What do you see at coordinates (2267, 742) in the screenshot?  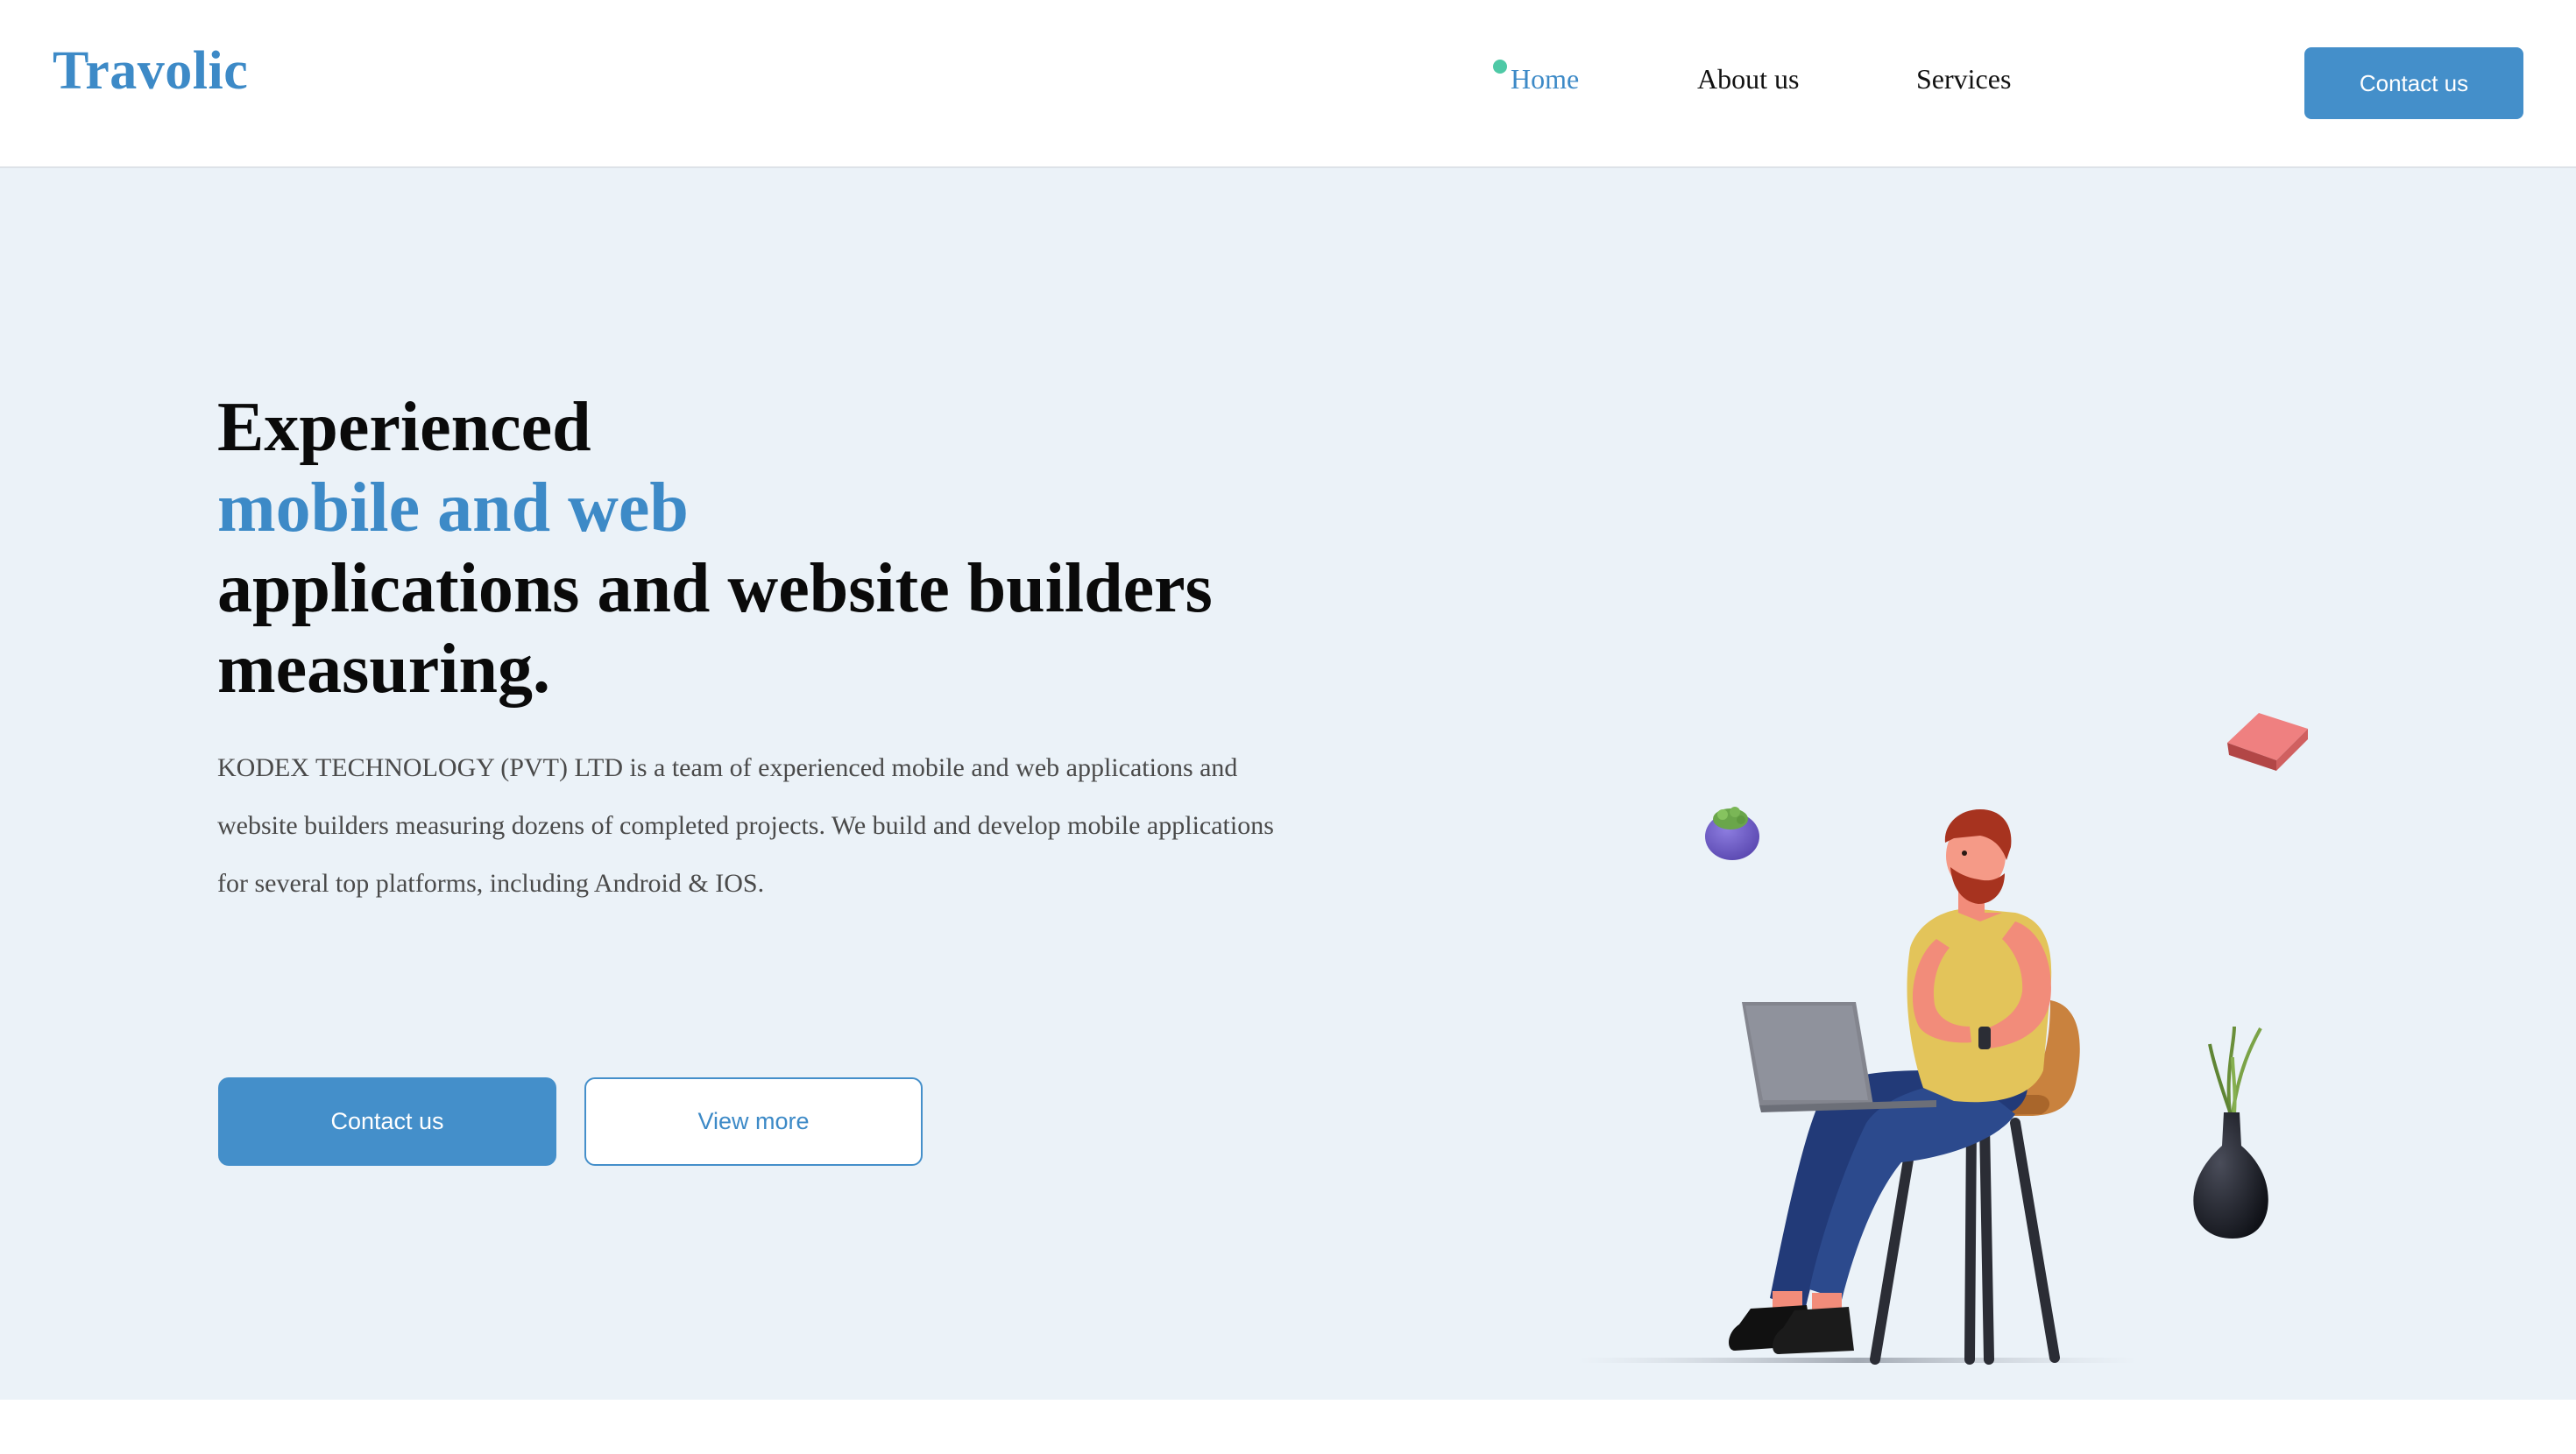 I see `floating-cube-icon` at bounding box center [2267, 742].